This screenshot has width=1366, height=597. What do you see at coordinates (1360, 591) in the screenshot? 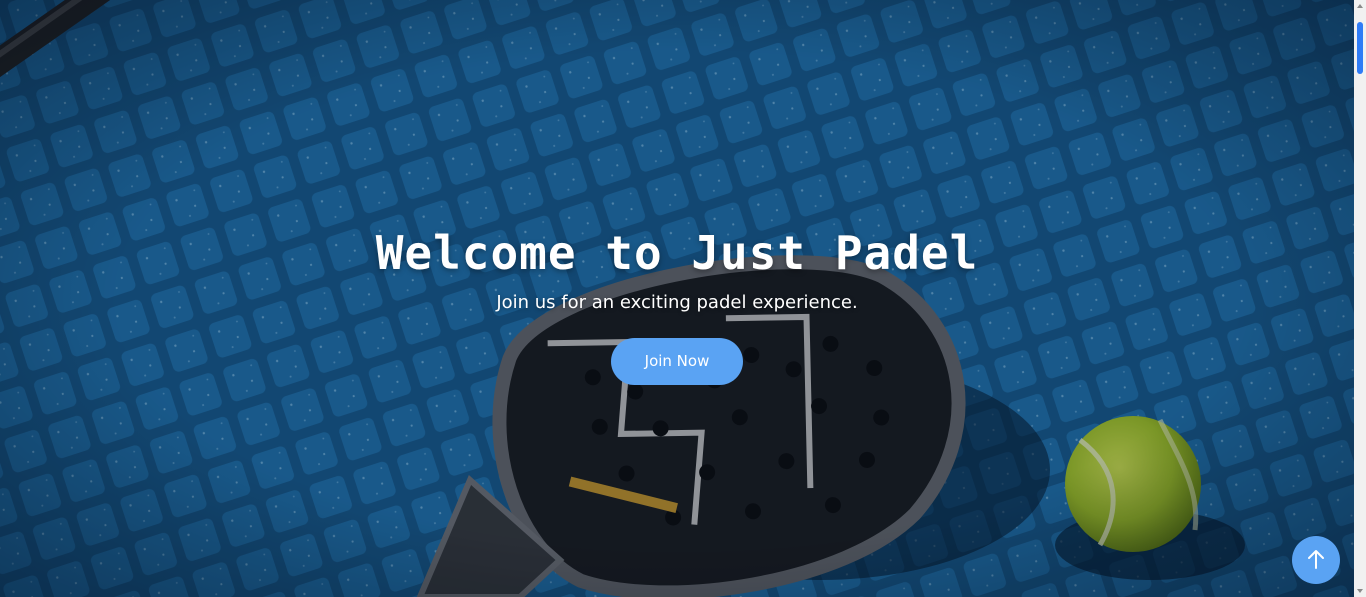
I see `scroll-down-arrow-icon` at bounding box center [1360, 591].